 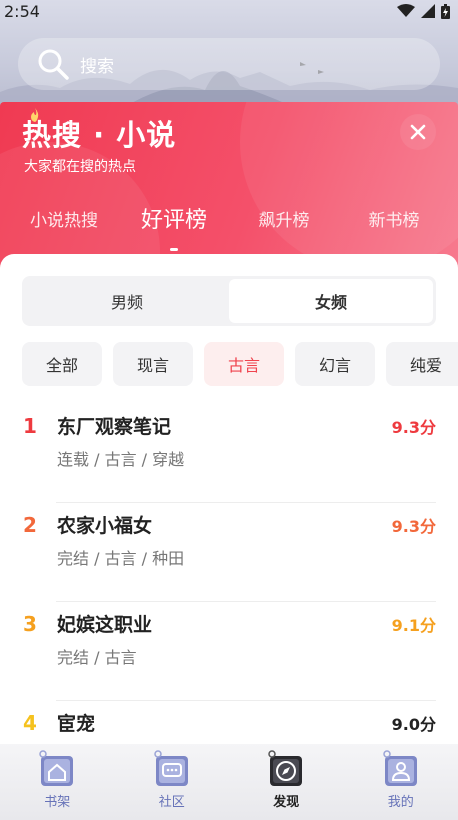 I want to click on book-meta: 完结 / 古言, so click(x=97, y=657).